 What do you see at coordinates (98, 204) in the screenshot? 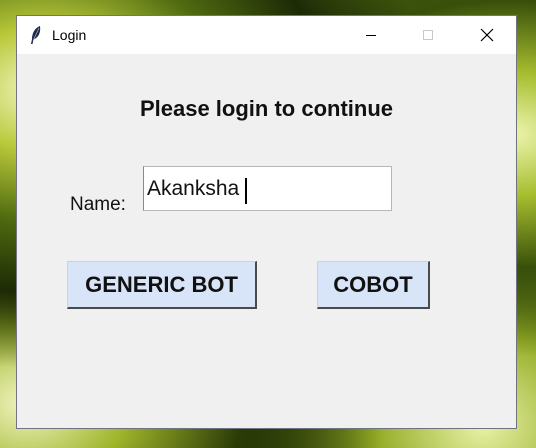
I see `name-label: Name:` at bounding box center [98, 204].